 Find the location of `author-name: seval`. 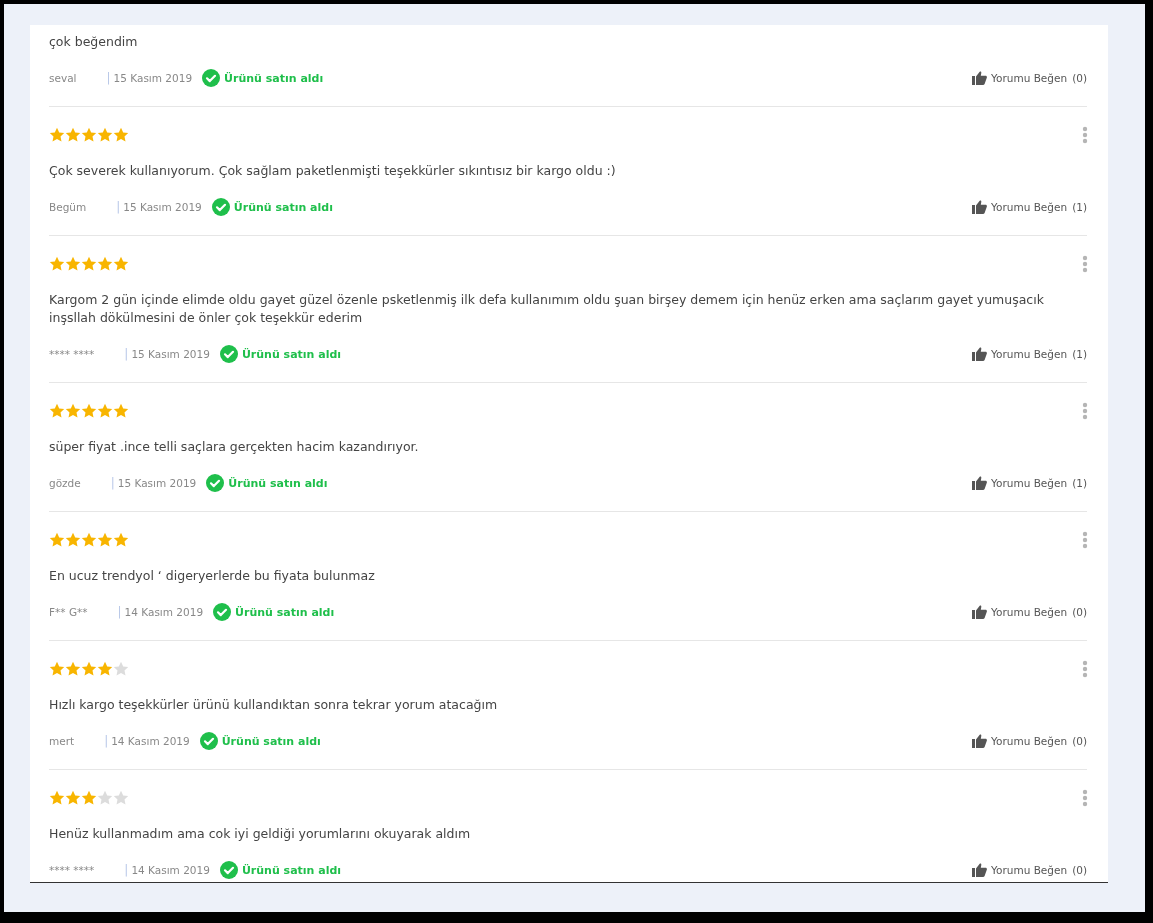

author-name: seval is located at coordinates (63, 78).